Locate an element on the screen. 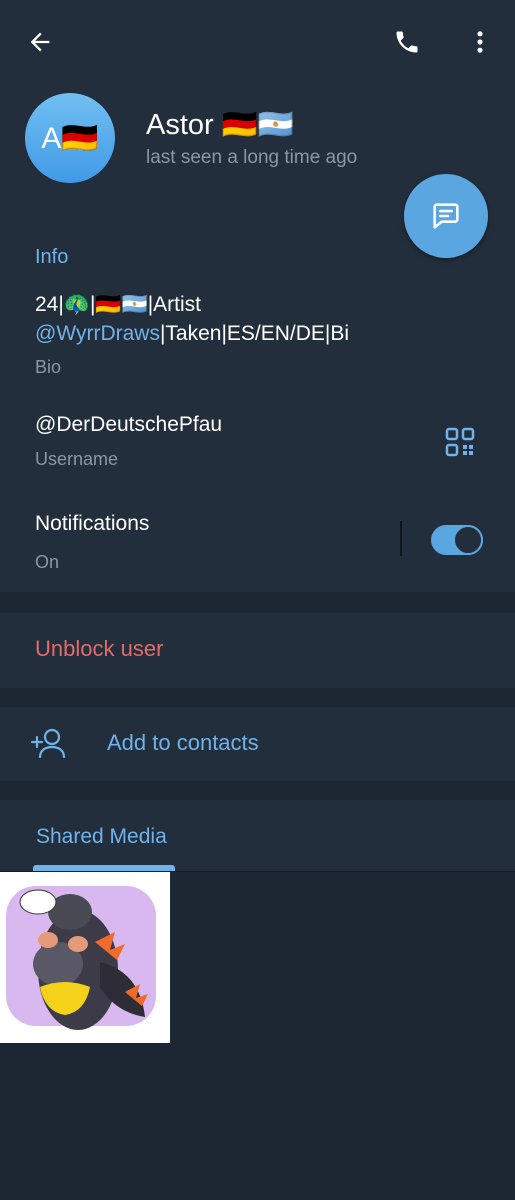 The width and height of the screenshot is (515, 1200). back-arrow-icon is located at coordinates (40, 42).